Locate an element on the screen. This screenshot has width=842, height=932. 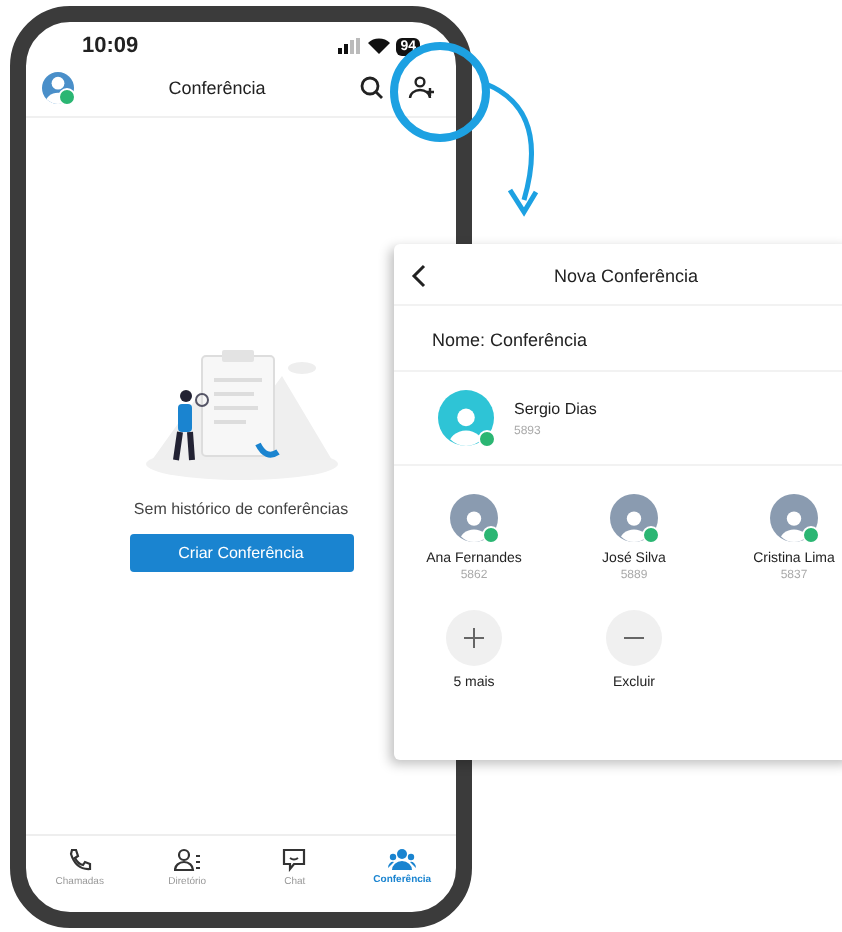
chat-bubble-icon is located at coordinates (294, 860).